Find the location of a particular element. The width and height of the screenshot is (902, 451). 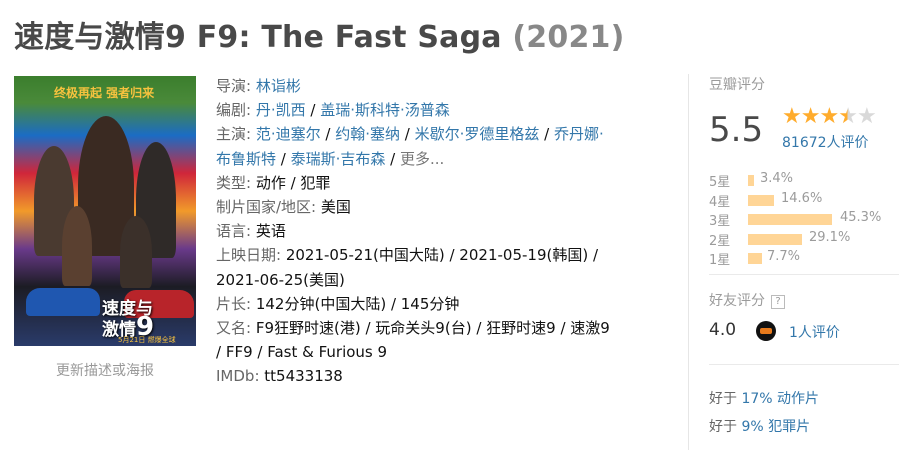

director-row: 导演: 林诣彬 is located at coordinates (258, 86).